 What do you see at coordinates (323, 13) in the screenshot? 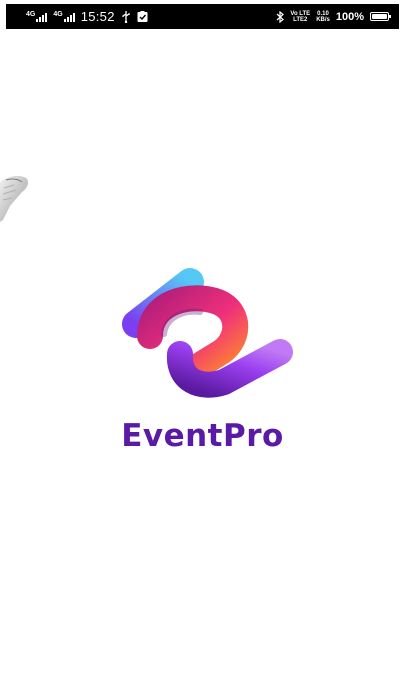
I see `network-speed-value: 0.10` at bounding box center [323, 13].